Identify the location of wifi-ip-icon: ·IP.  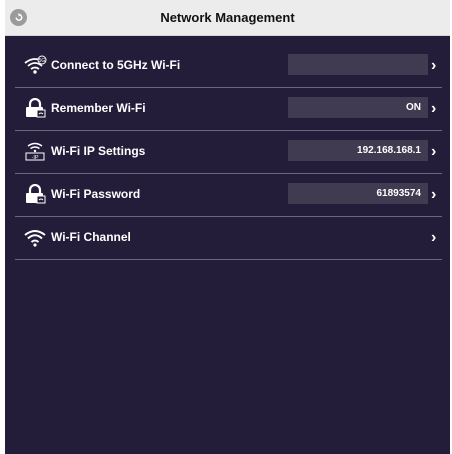
(35, 151).